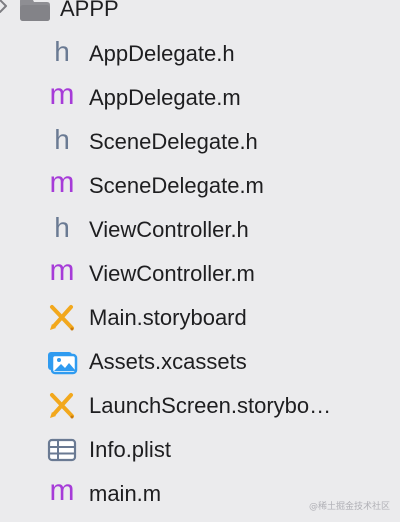  I want to click on file-name: main.m, so click(125, 493).